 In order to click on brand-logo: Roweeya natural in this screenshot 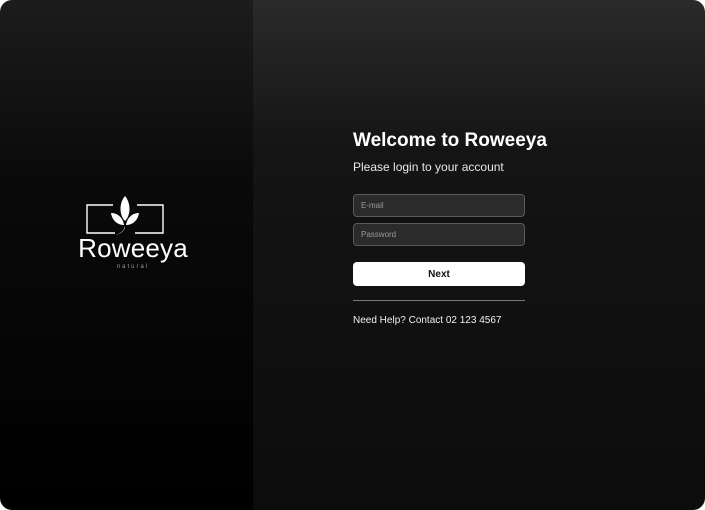, I will do `click(133, 235)`.